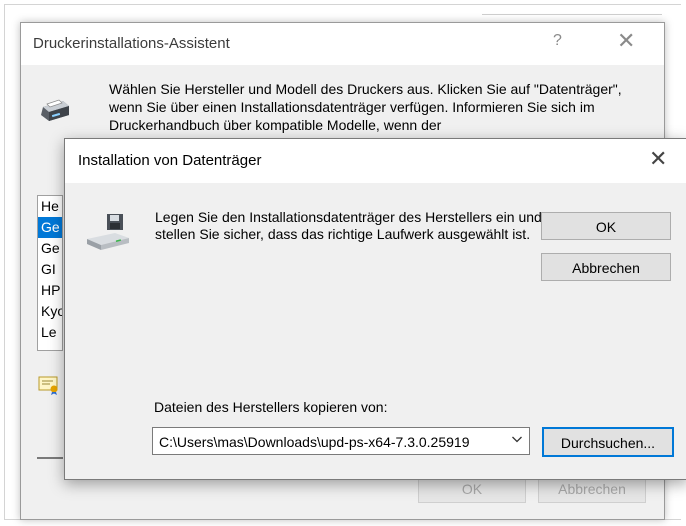  I want to click on help-button: ?, so click(557, 41).